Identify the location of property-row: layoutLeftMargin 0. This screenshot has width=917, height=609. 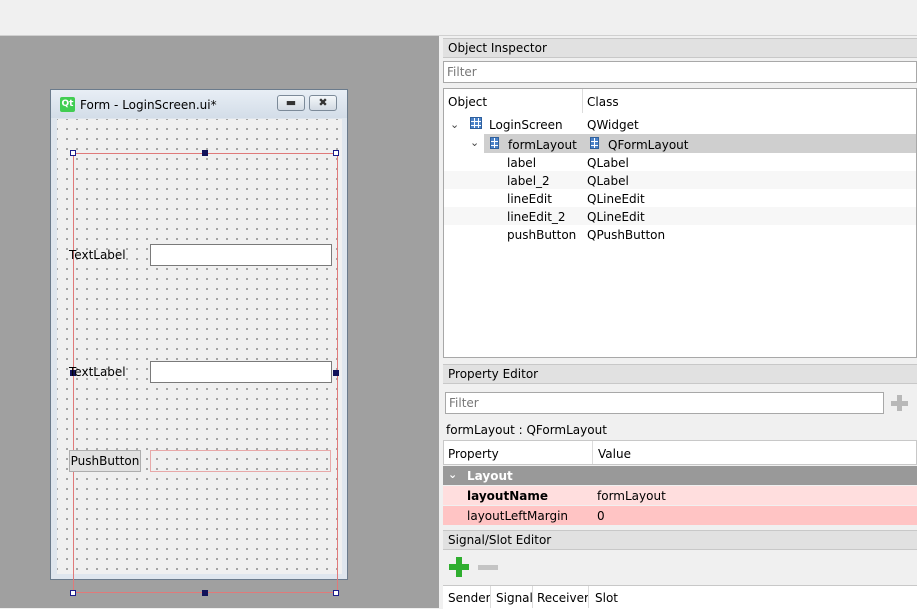
(680, 515).